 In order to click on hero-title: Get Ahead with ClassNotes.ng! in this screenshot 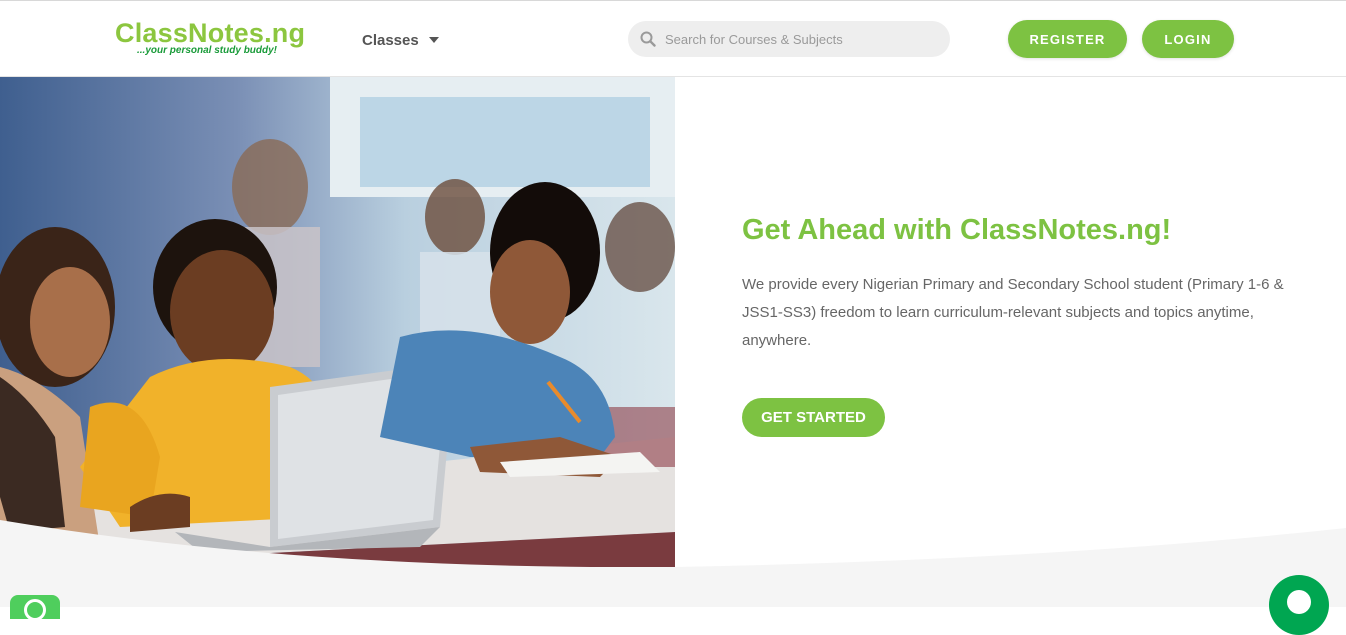, I will do `click(957, 230)`.